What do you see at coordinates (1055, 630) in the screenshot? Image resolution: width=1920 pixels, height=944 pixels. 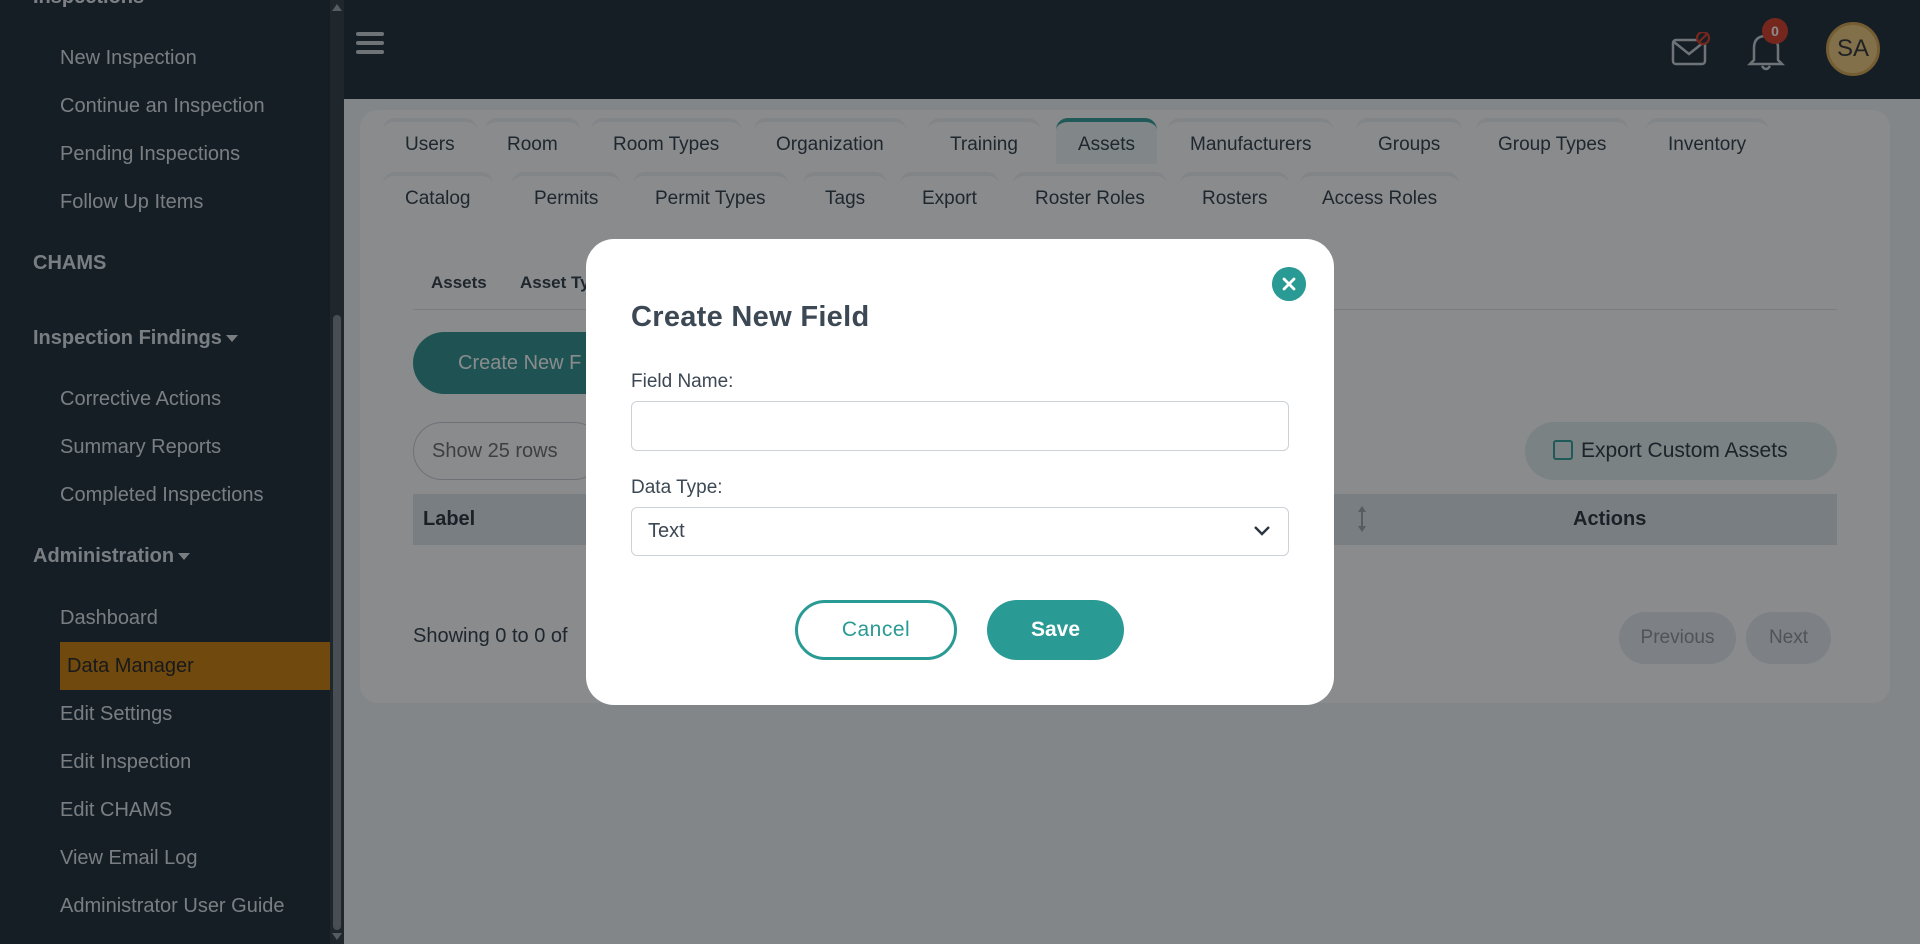 I see `save-button: Save` at bounding box center [1055, 630].